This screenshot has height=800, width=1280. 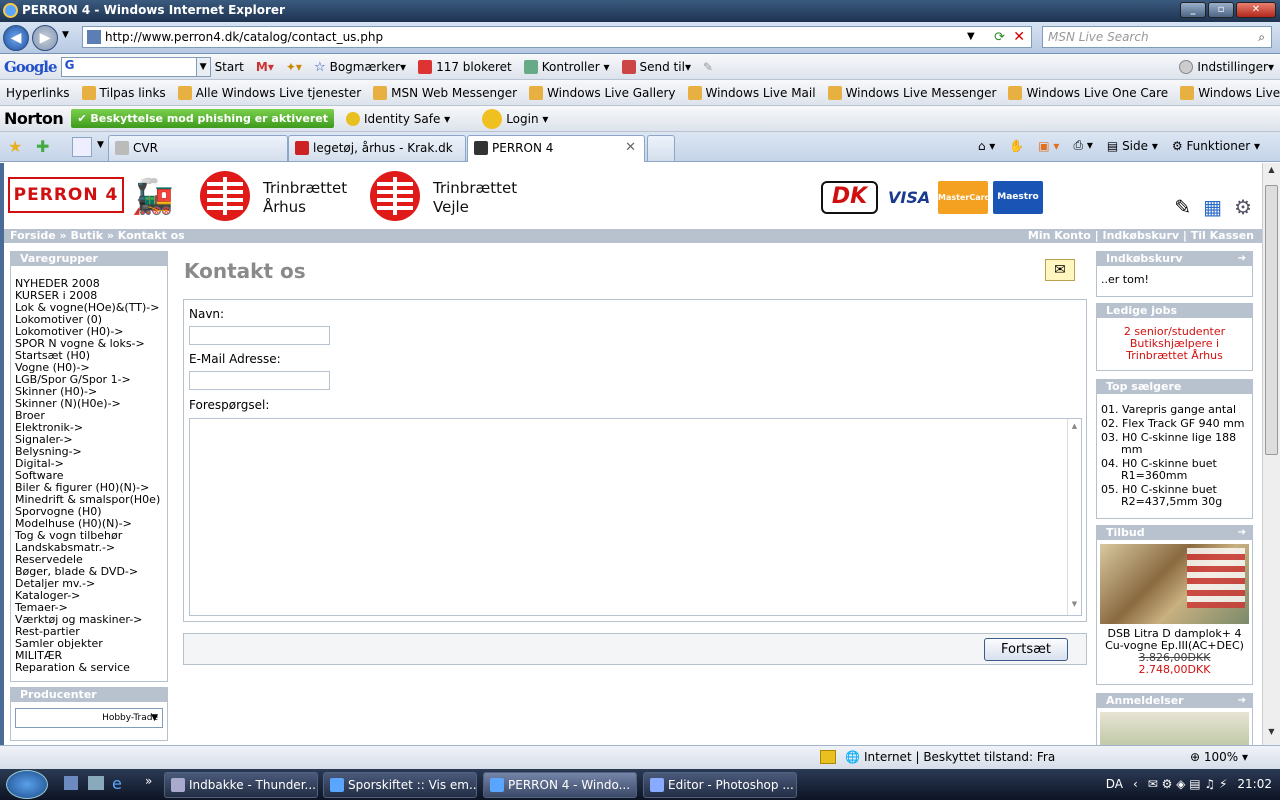 What do you see at coordinates (1219, 757) in the screenshot?
I see `zoom-level: ⊕ 100% ▾` at bounding box center [1219, 757].